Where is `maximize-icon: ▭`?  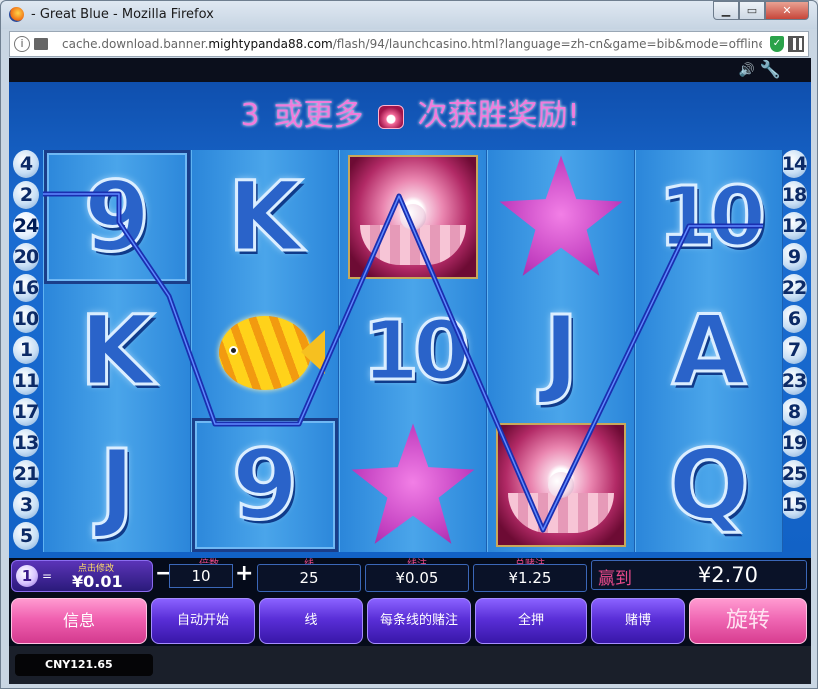
maximize-icon: ▭ is located at coordinates (752, 10).